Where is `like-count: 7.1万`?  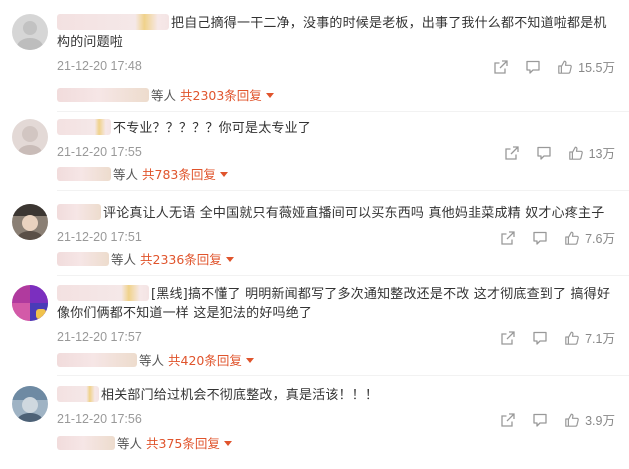 like-count: 7.1万 is located at coordinates (600, 339).